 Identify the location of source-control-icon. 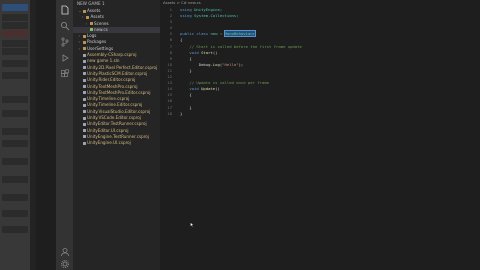
(64, 41).